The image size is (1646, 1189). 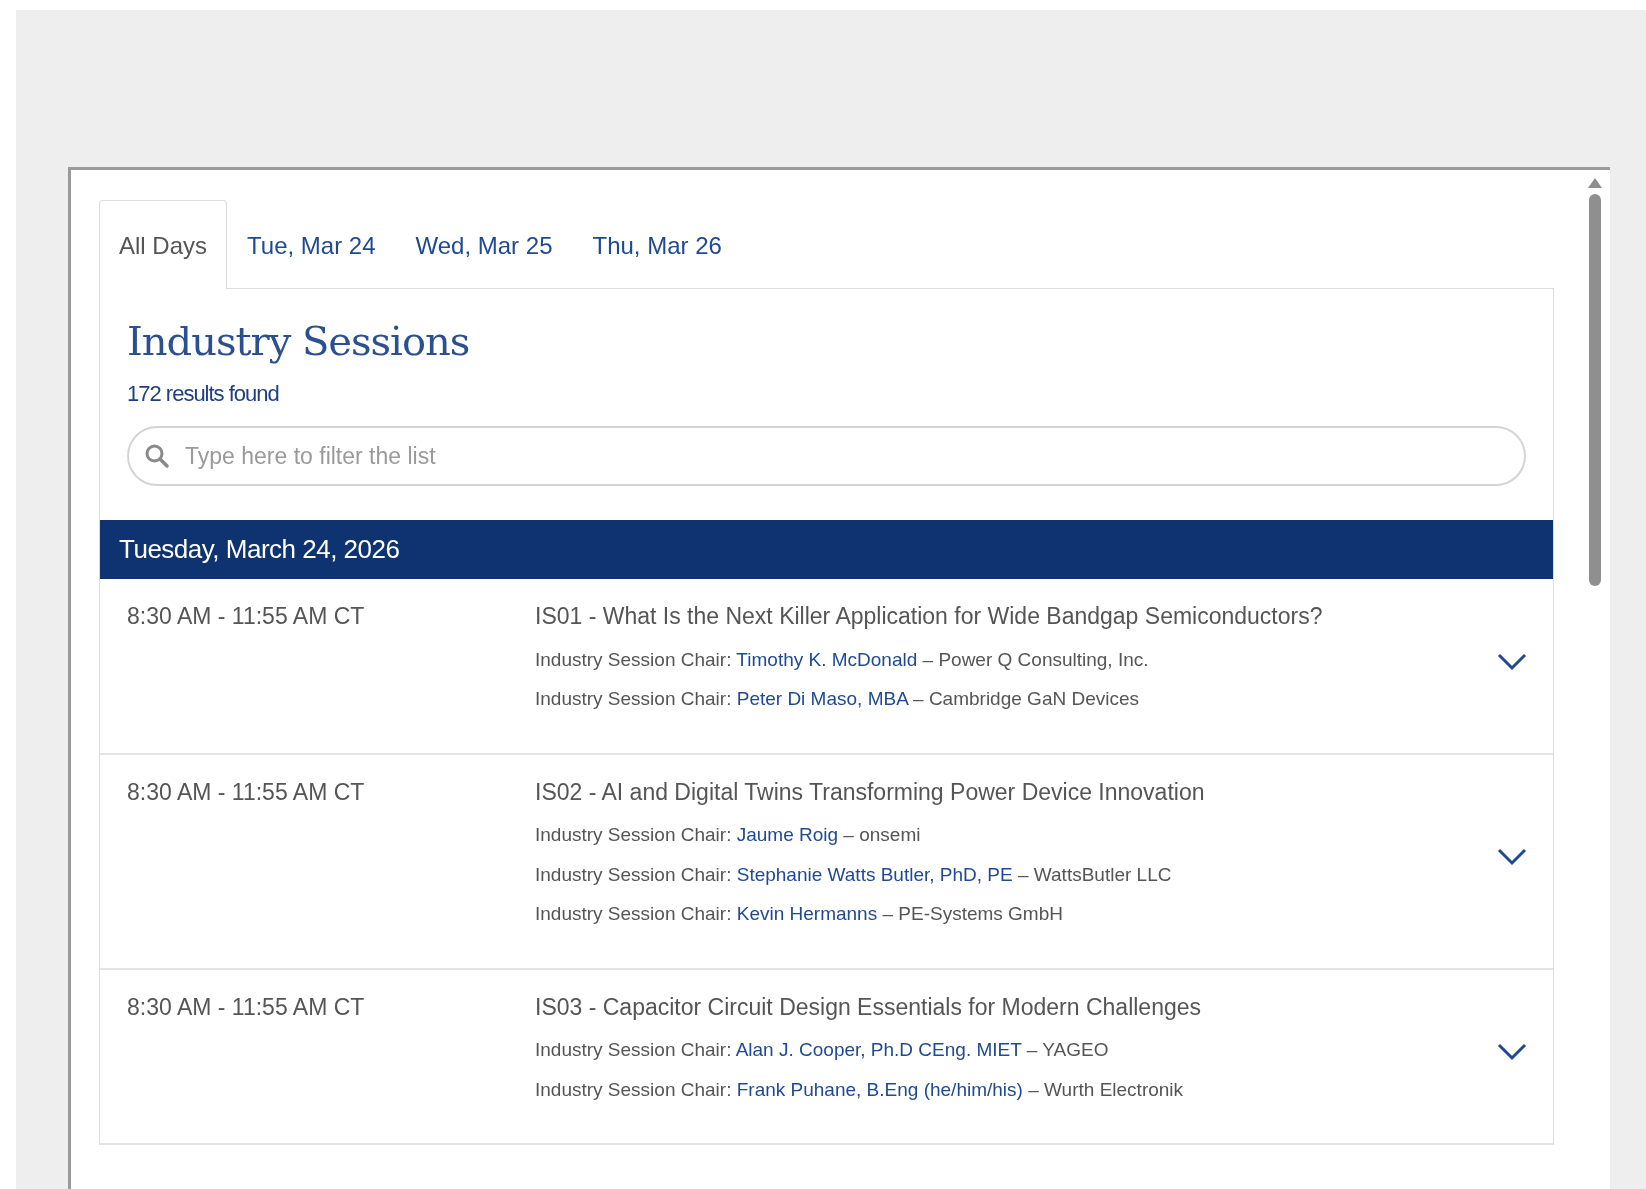 I want to click on chair-name-link: Timothy K. McDonald, so click(x=827, y=659).